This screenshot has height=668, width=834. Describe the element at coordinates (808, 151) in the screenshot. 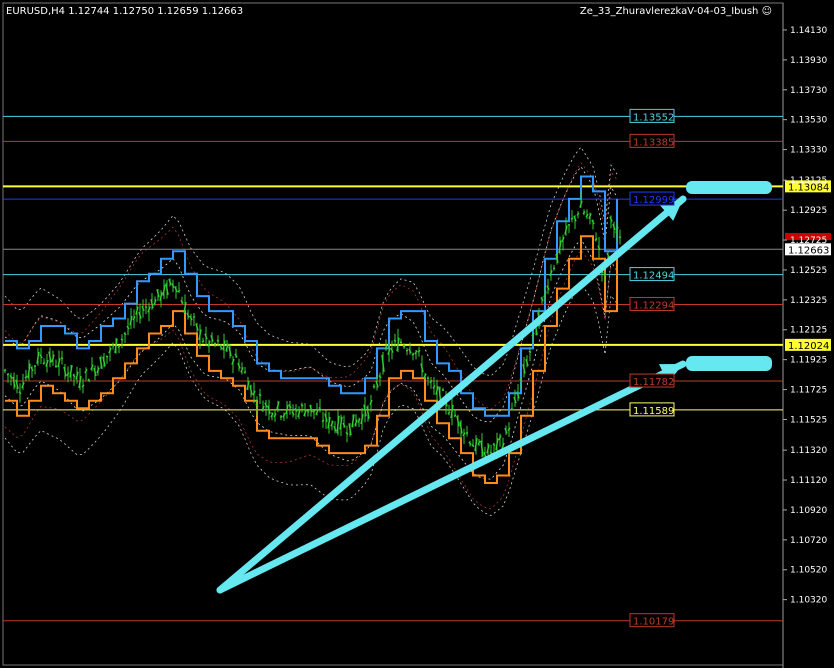

I see `axis-tick-label: 1.13330` at that location.